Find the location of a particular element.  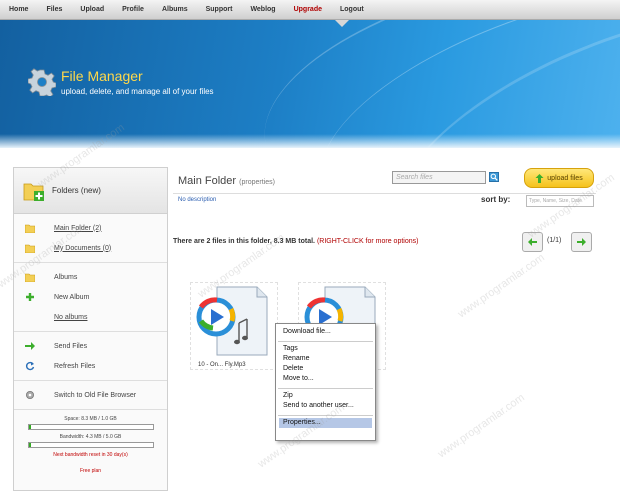

nav-support: Support is located at coordinates (219, 9).